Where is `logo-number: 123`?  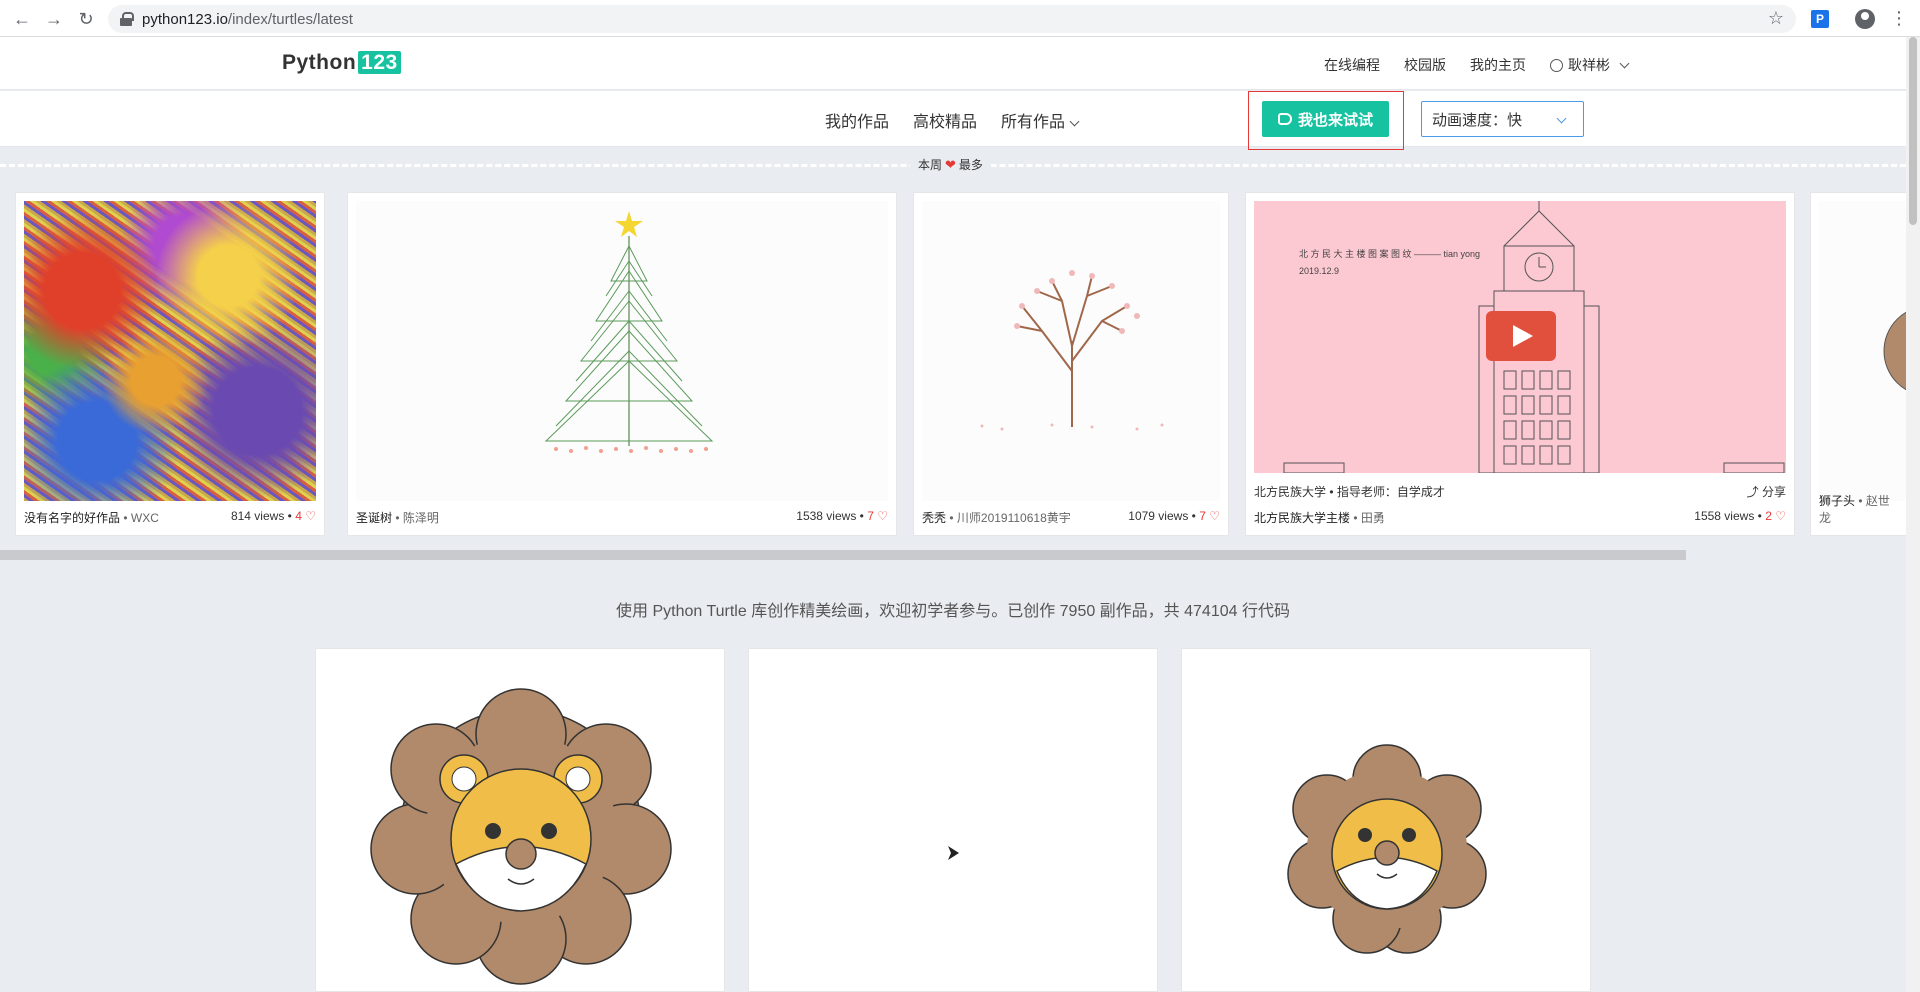
logo-number: 123 is located at coordinates (379, 62).